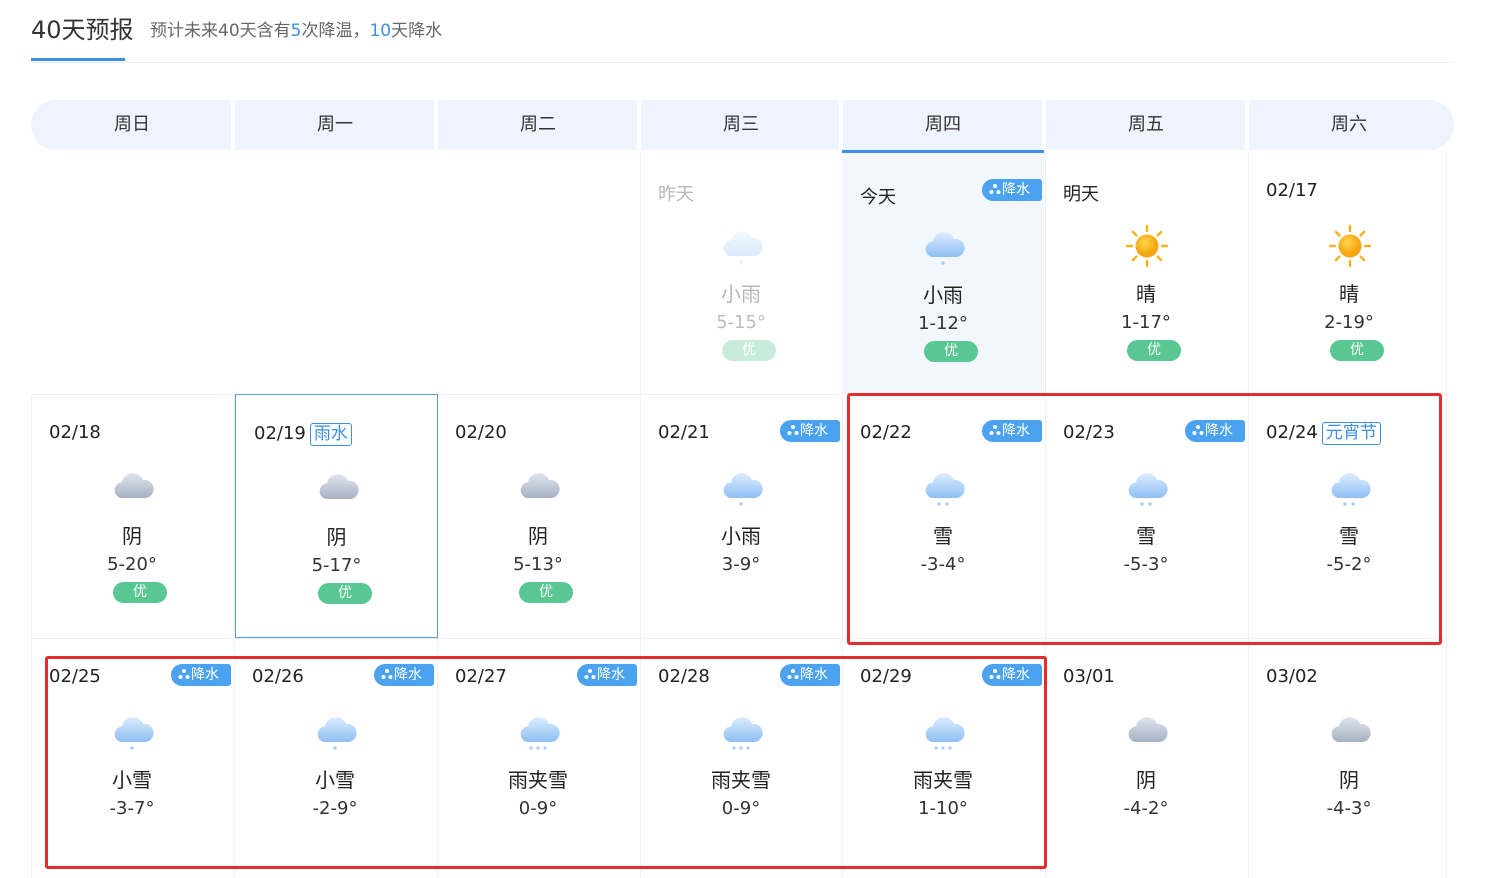 The height and width of the screenshot is (878, 1487). I want to click on snow-icon, so click(1147, 488).